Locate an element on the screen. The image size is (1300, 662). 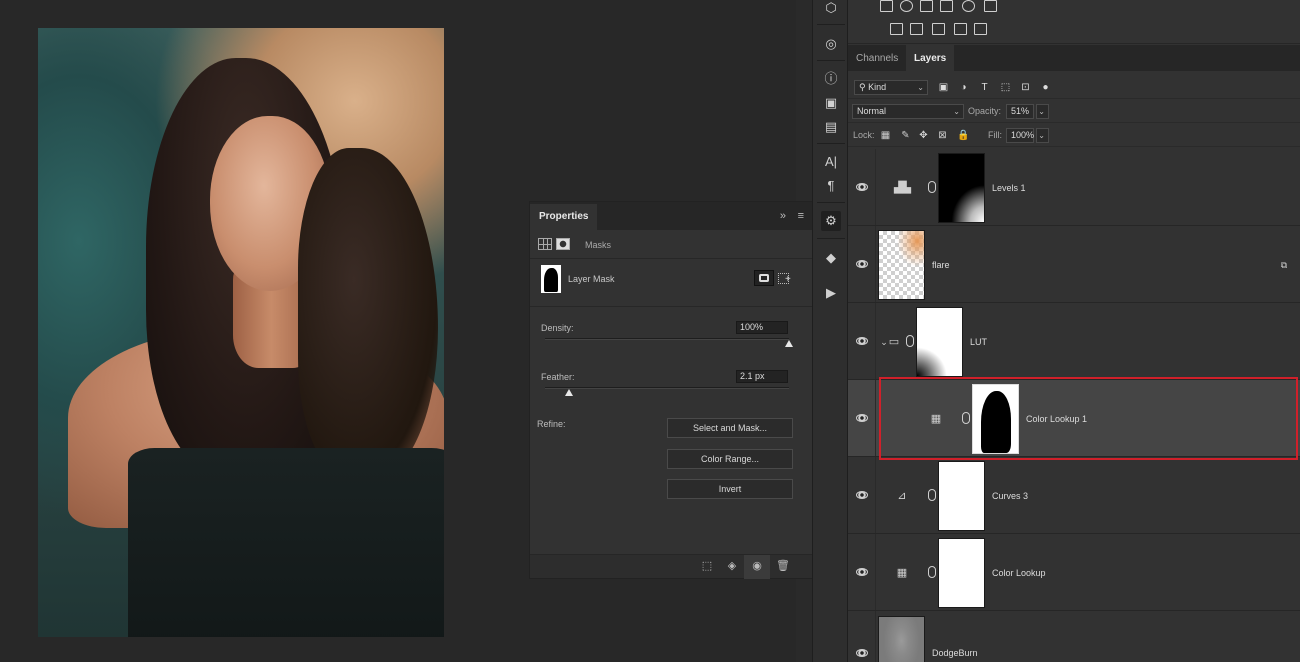
layer-row: ▦ Color Lookup is located at coordinates (1074, 572).